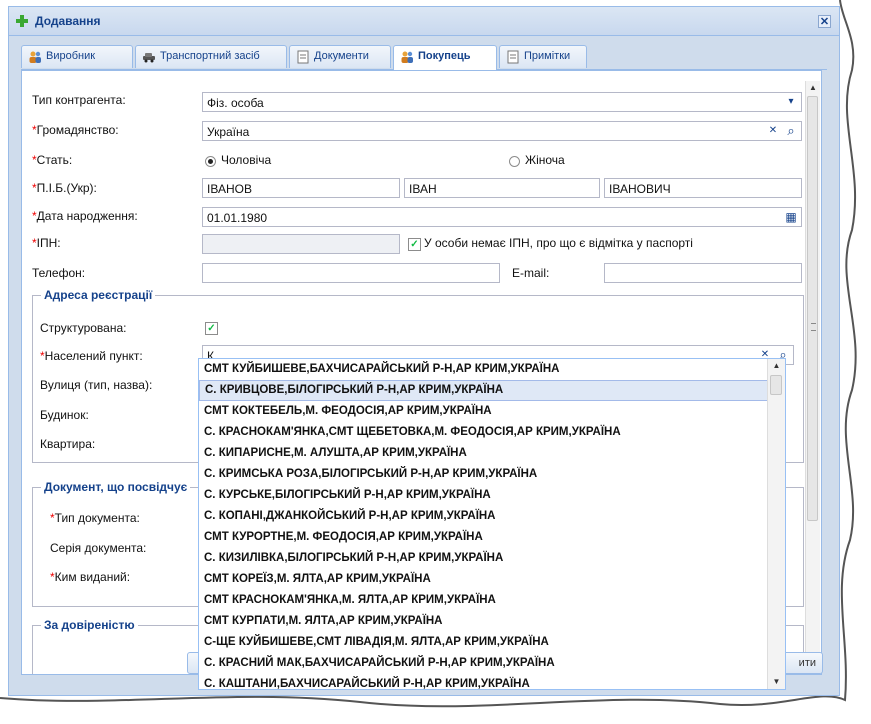 The height and width of the screenshot is (724, 871). Describe the element at coordinates (502, 102) in the screenshot. I see `counterparty-type-select: Фіз. особа ▾` at that location.